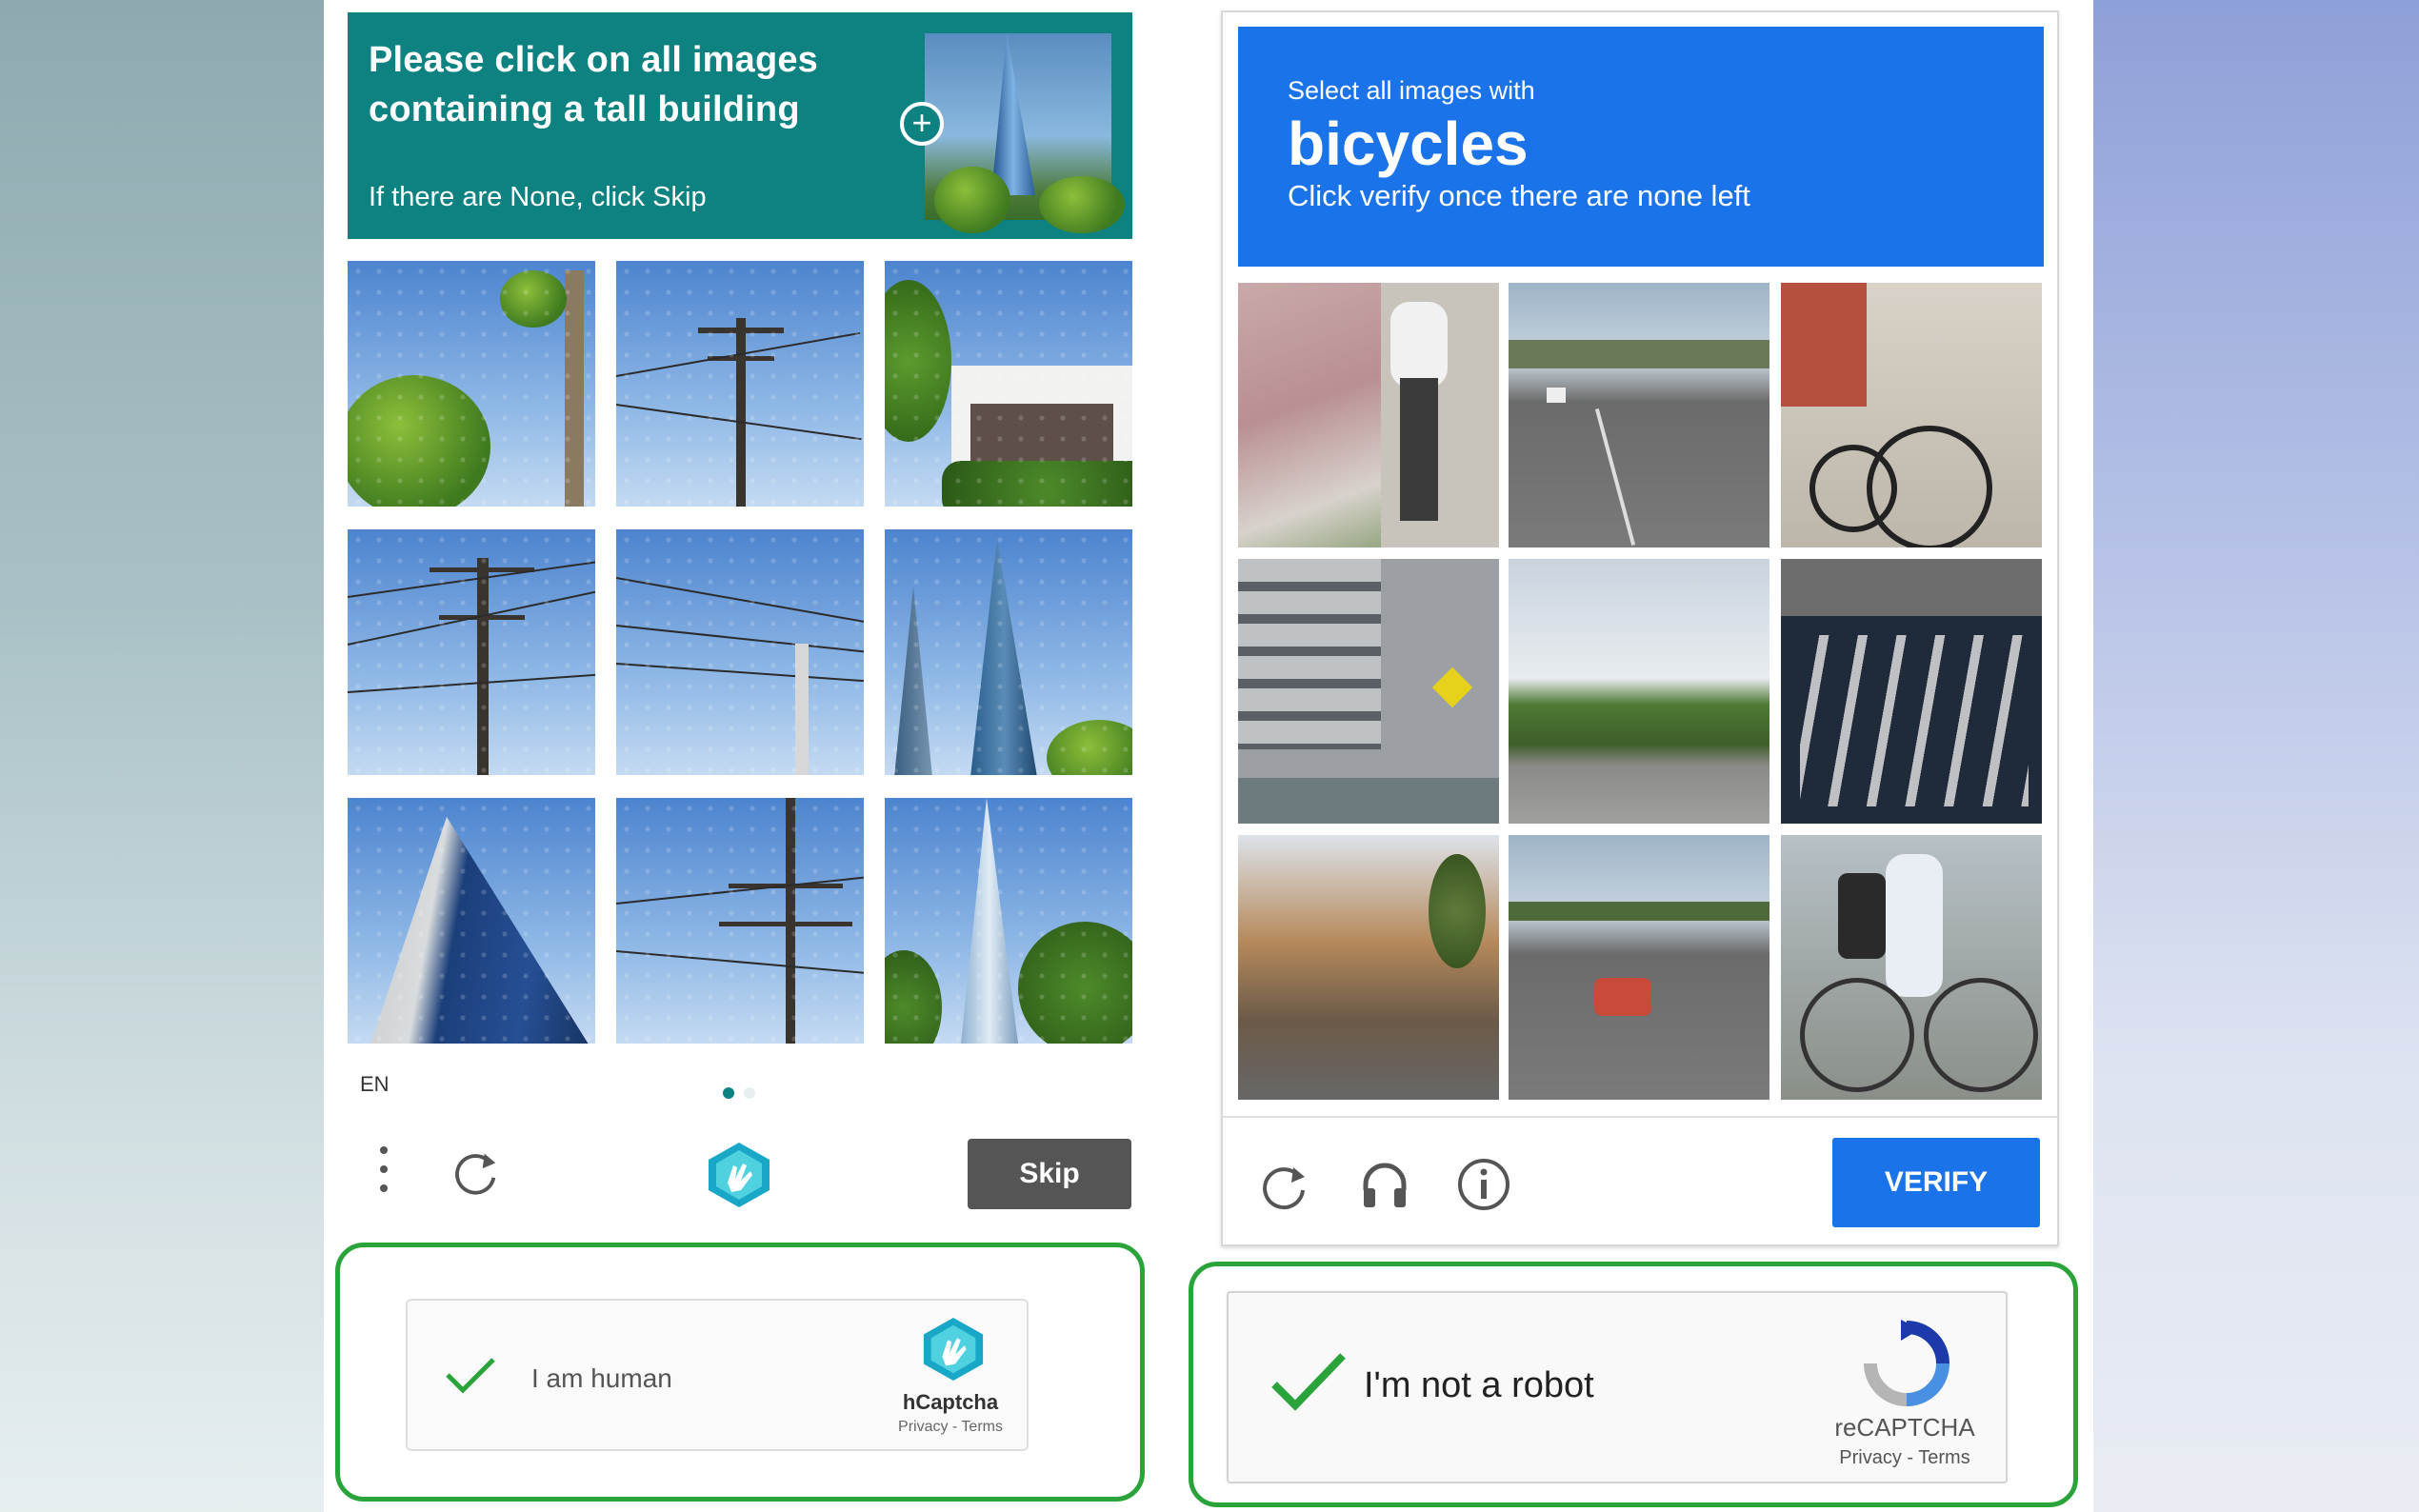  I want to click on hcaptcha-example-image, so click(1025, 133).